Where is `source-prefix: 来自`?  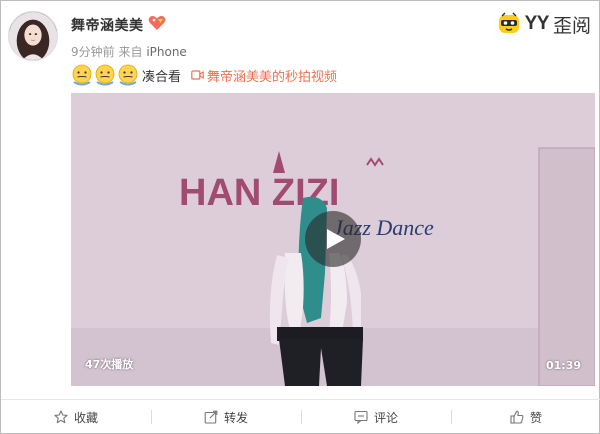 source-prefix: 来自 is located at coordinates (130, 52).